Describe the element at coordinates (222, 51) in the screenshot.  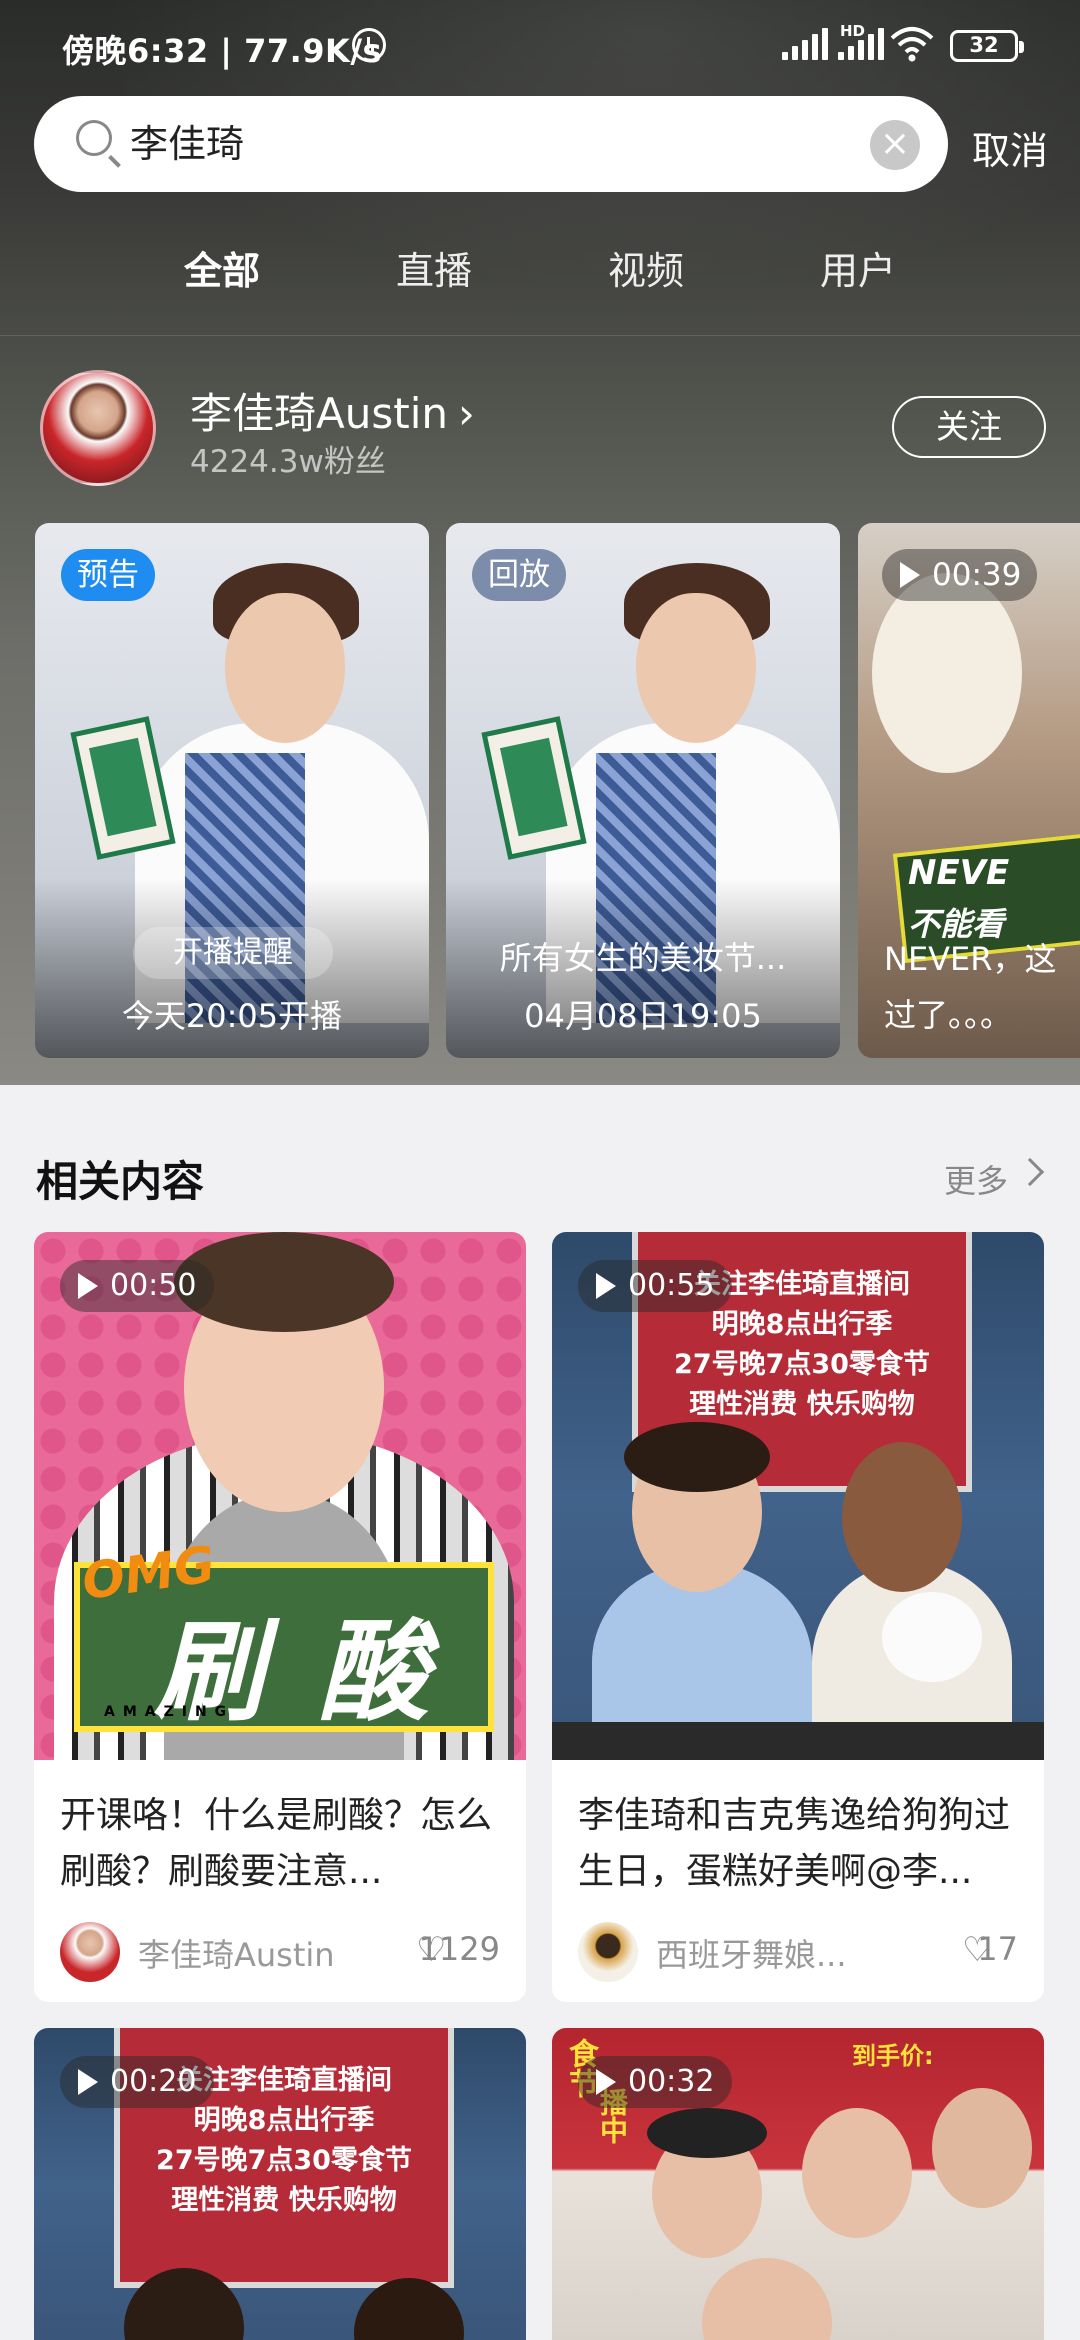
I see `status-time: 傍晚6:32 | 77.9K/s` at that location.